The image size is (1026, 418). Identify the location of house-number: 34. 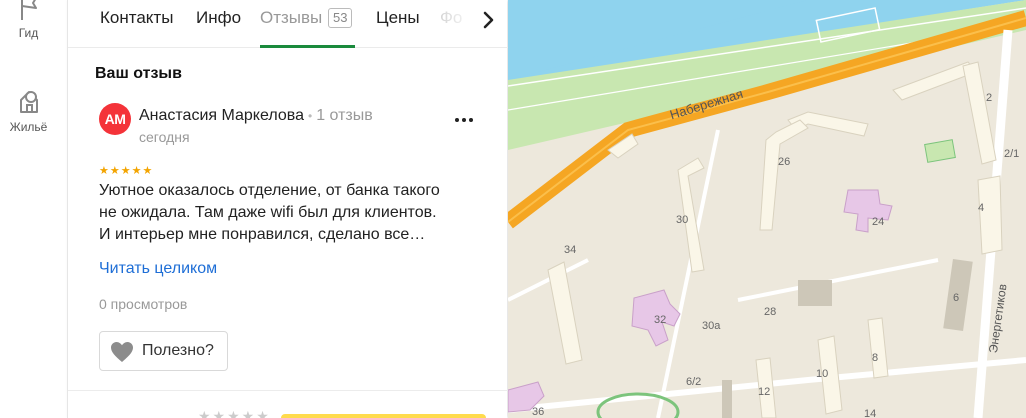
(570, 250).